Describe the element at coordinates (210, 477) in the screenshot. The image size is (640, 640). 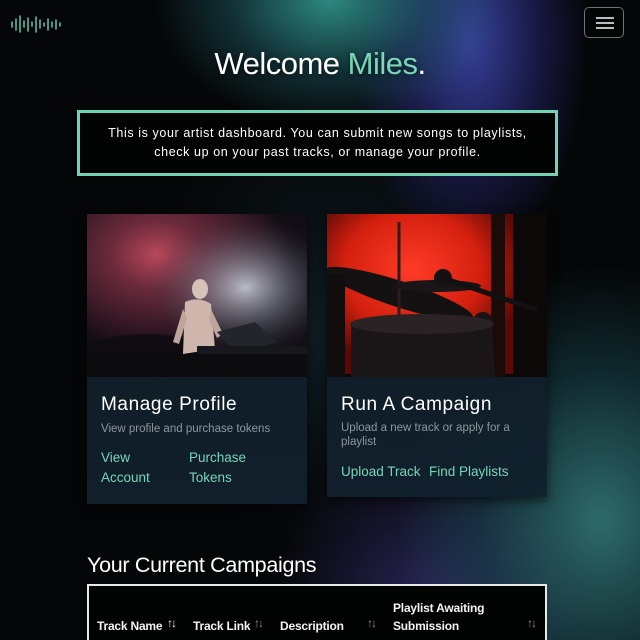
I see `purchase-tokens-link-line2: Tokens` at that location.